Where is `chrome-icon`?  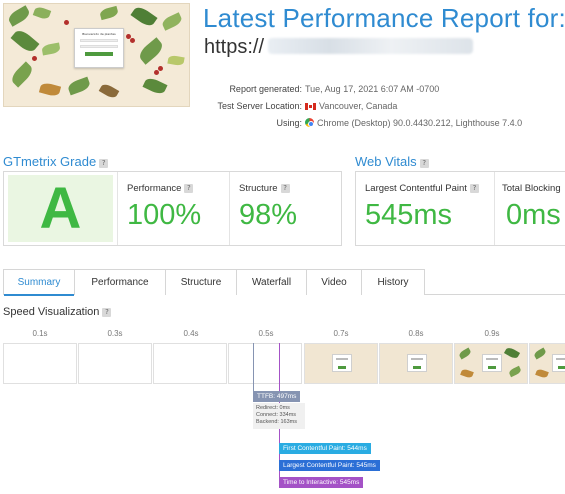
chrome-icon is located at coordinates (309, 122).